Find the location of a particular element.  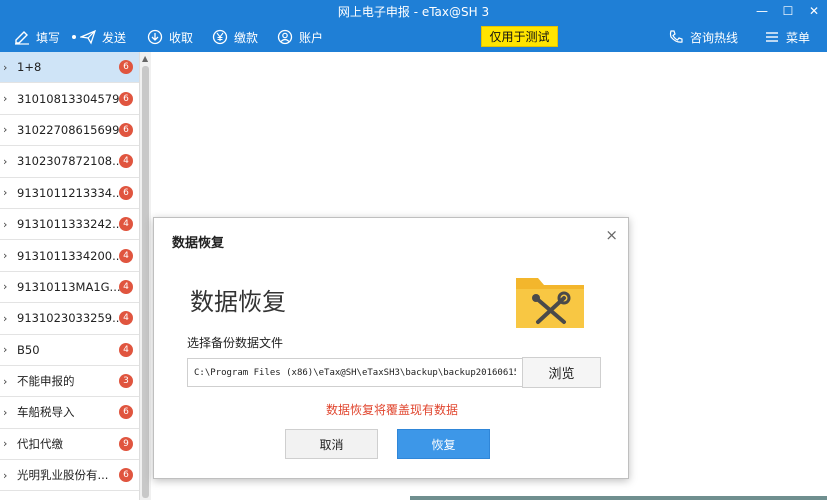

download-circle-icon is located at coordinates (155, 37).